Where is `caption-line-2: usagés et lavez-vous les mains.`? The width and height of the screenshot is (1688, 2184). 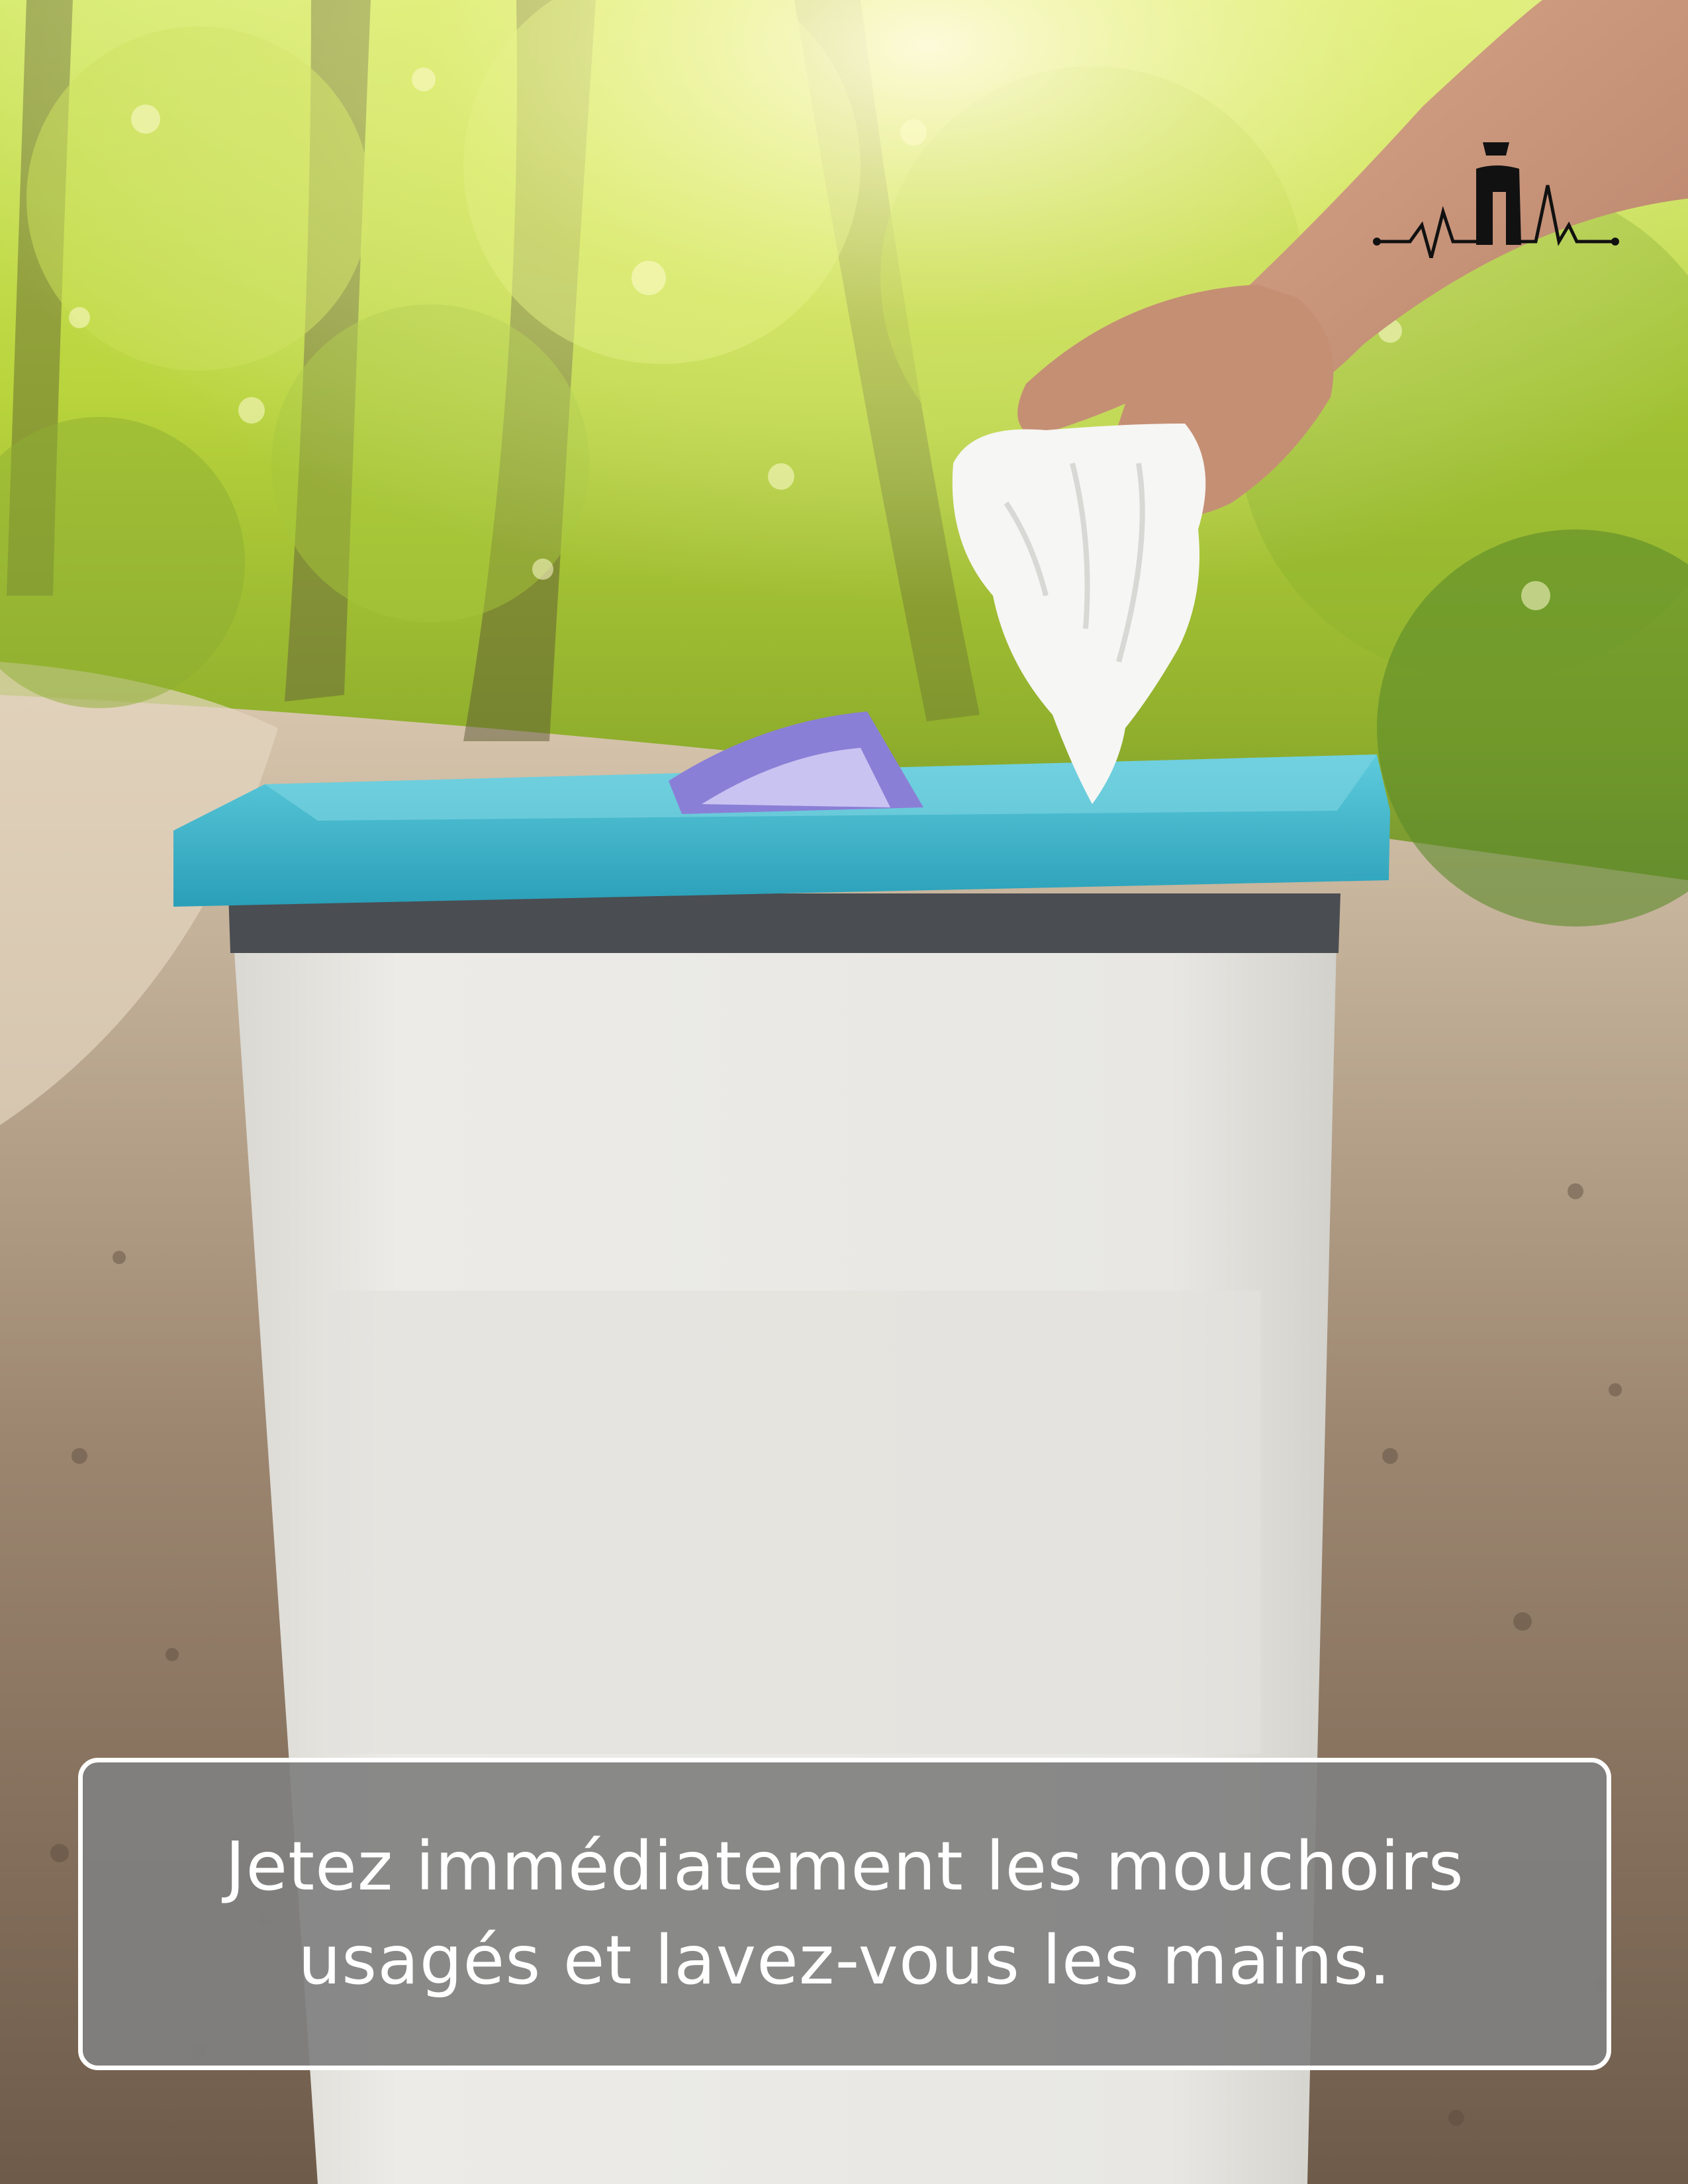
caption-line-2: usagés et lavez-vous les mains. is located at coordinates (844, 1960).